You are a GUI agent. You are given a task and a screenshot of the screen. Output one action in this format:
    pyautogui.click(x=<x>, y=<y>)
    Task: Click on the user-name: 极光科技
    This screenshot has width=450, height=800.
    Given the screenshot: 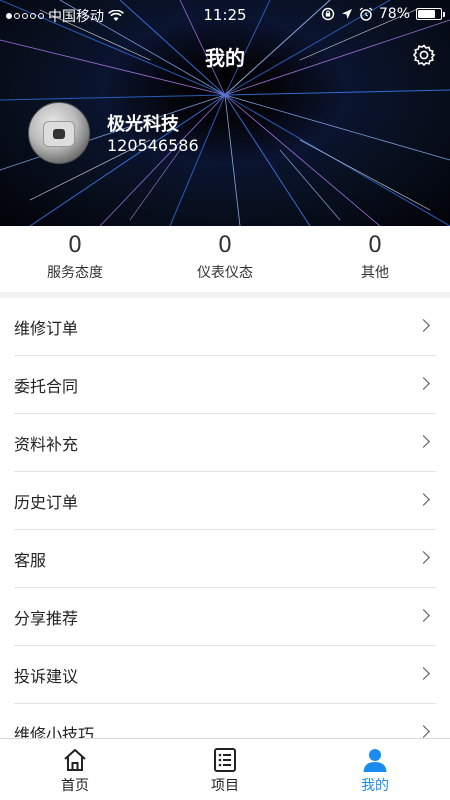 What is the action you would take?
    pyautogui.click(x=143, y=124)
    